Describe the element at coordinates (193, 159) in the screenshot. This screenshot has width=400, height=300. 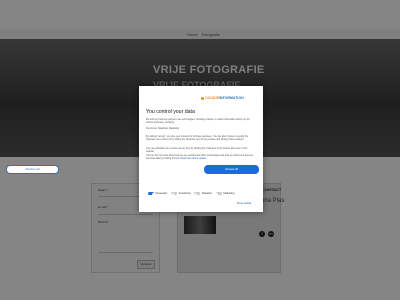
I see `read-more-link: Read more about cookies` at that location.